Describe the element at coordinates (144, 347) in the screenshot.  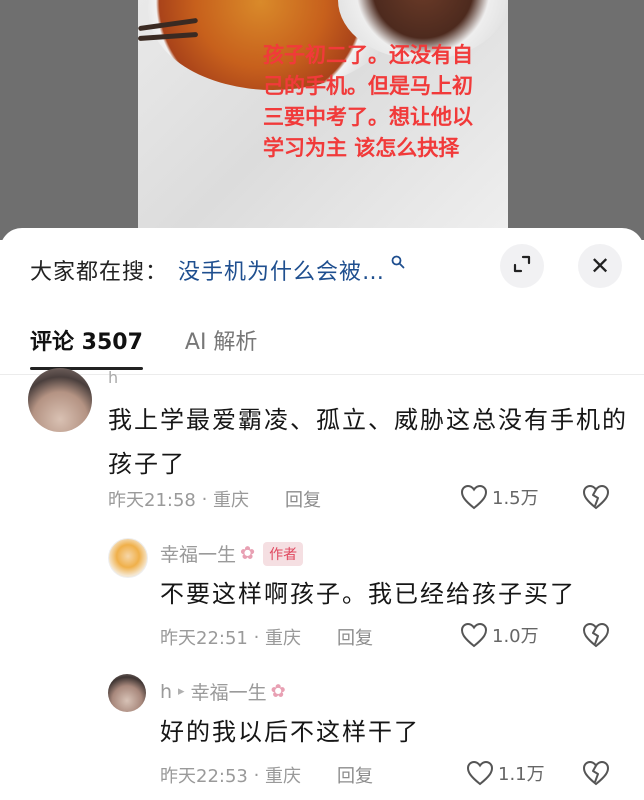
I see `comment-tabs: 评论 3507 AI 解析` at that location.